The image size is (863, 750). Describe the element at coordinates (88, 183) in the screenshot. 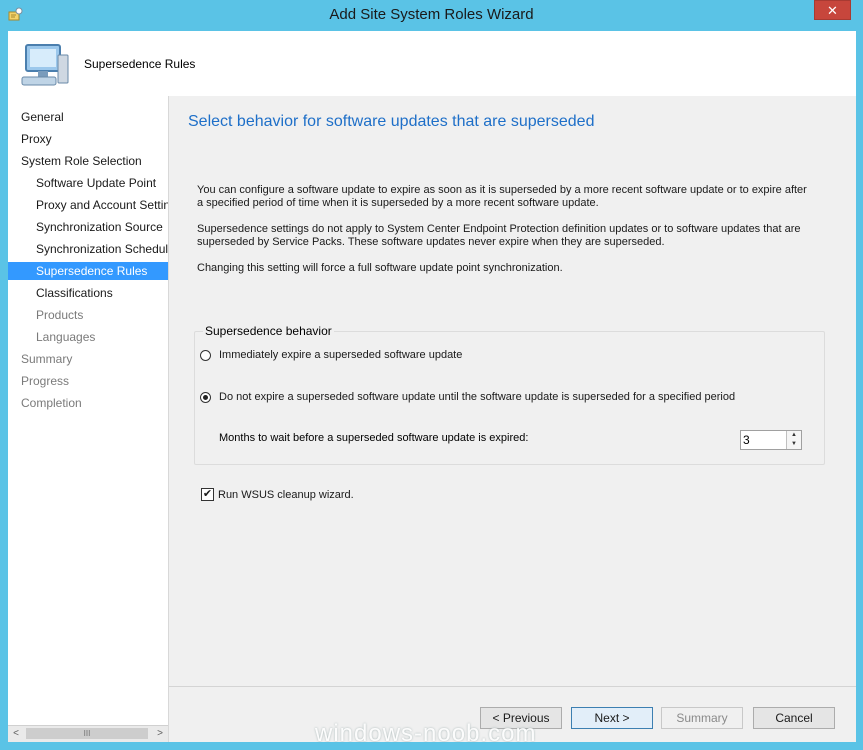

I see `nav-item-software-update-point: Software Update Point` at that location.